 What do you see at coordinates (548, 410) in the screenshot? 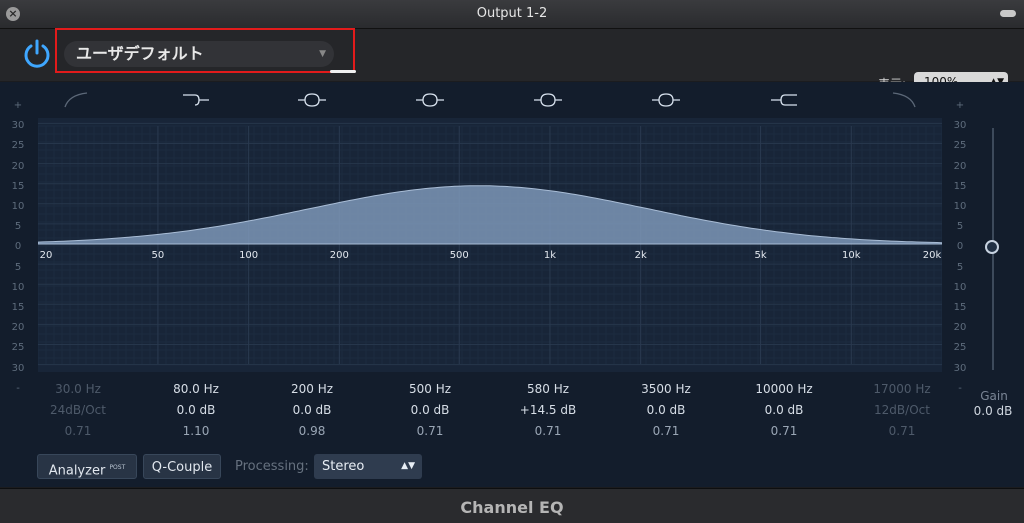
I see `band-gain-value: +14.5 dB` at bounding box center [548, 410].